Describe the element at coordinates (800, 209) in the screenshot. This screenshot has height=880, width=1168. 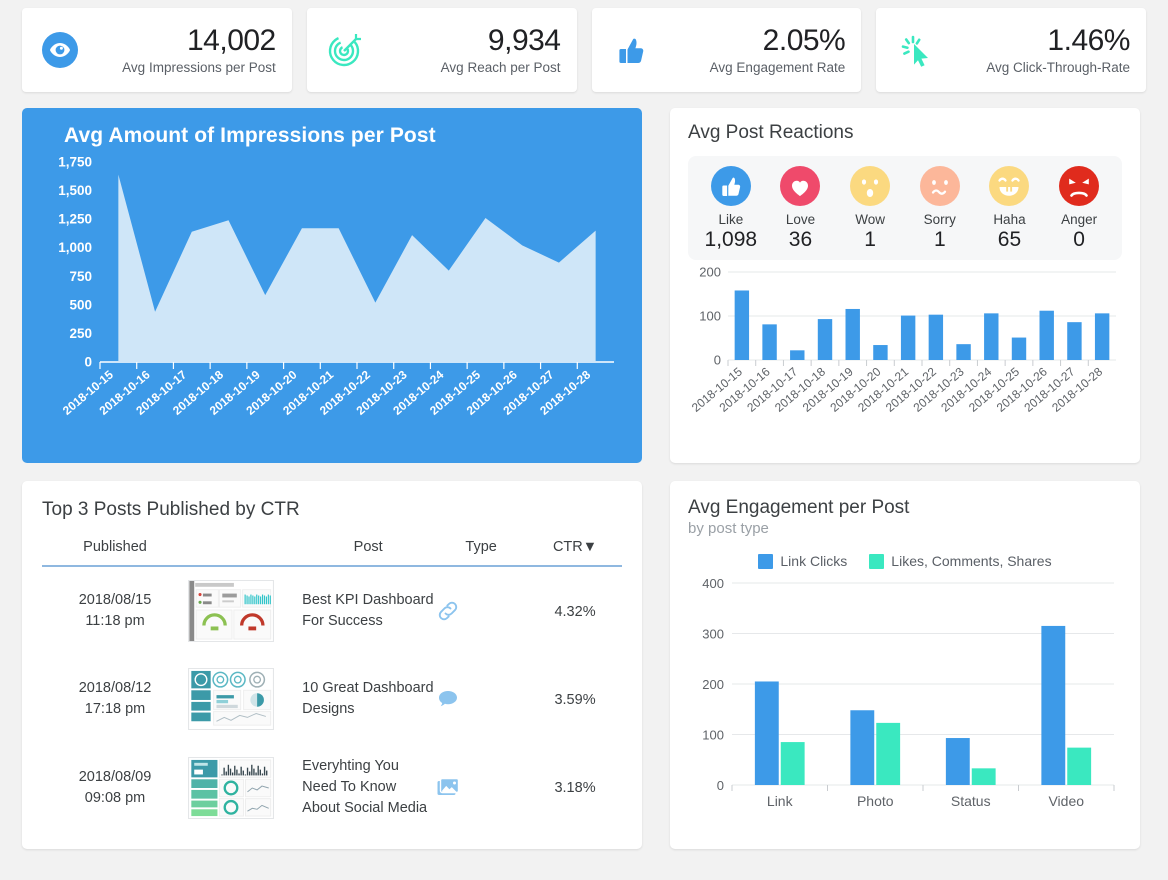
I see `reaction-item-love: Love 36` at that location.